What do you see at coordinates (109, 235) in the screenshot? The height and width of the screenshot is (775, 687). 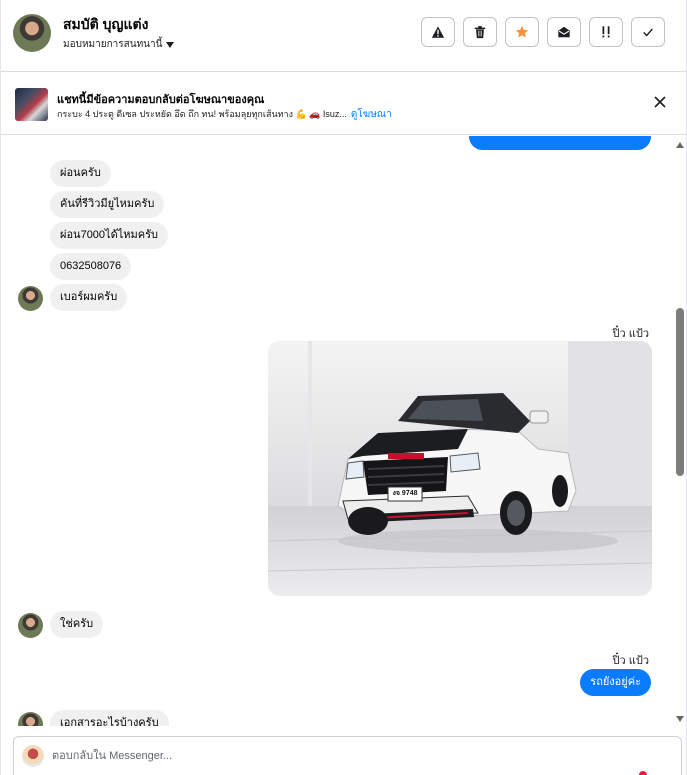 I see `message-bubble-incoming: ผ่อน7000ได้ไหมครับ` at bounding box center [109, 235].